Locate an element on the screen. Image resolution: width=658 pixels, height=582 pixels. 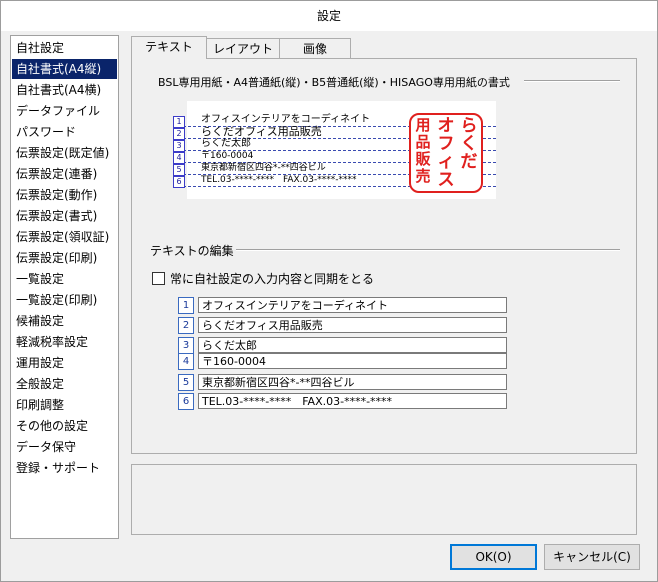
sidebar-item-password: パスワード is located at coordinates (64, 132).